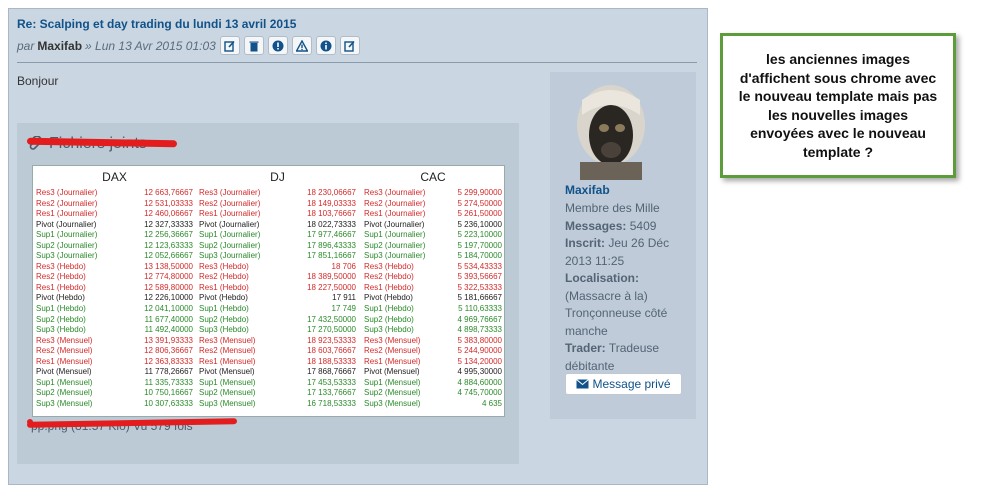 This screenshot has width=990, height=491. Describe the element at coordinates (227, 382) in the screenshot. I see `row-label: Sup1 (Mensuel)` at that location.